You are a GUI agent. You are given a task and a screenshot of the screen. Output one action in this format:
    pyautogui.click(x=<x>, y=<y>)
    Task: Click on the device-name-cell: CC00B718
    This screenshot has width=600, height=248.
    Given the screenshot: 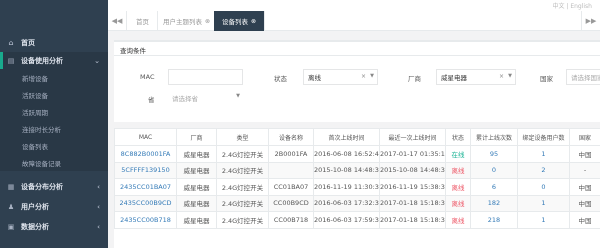 What is the action you would take?
    pyautogui.click(x=291, y=220)
    